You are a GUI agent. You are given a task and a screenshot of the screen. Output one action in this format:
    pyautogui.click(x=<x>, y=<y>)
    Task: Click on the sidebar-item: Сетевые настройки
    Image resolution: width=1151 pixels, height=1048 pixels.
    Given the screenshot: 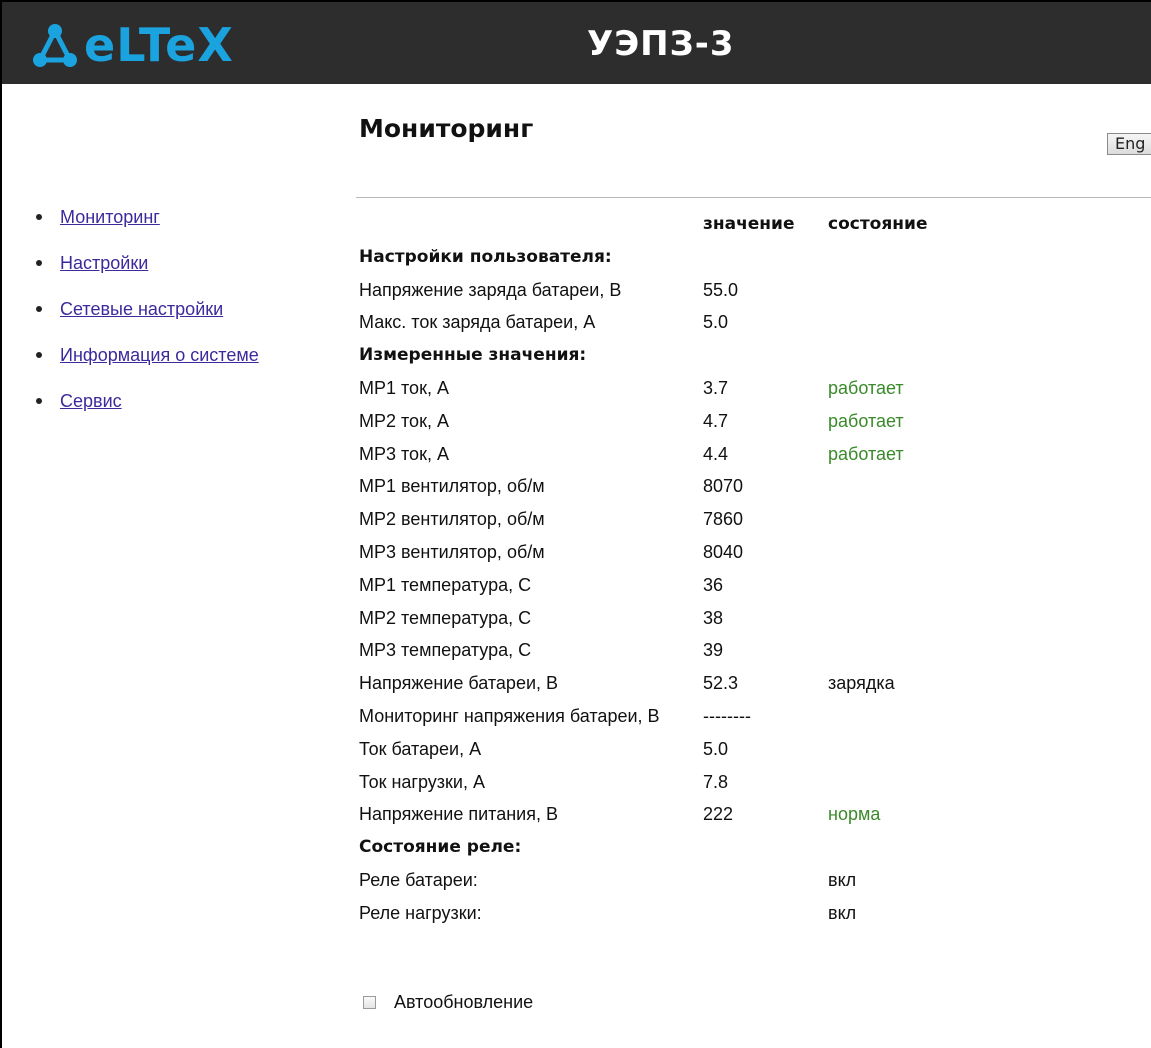 What is the action you would take?
    pyautogui.click(x=147, y=319)
    